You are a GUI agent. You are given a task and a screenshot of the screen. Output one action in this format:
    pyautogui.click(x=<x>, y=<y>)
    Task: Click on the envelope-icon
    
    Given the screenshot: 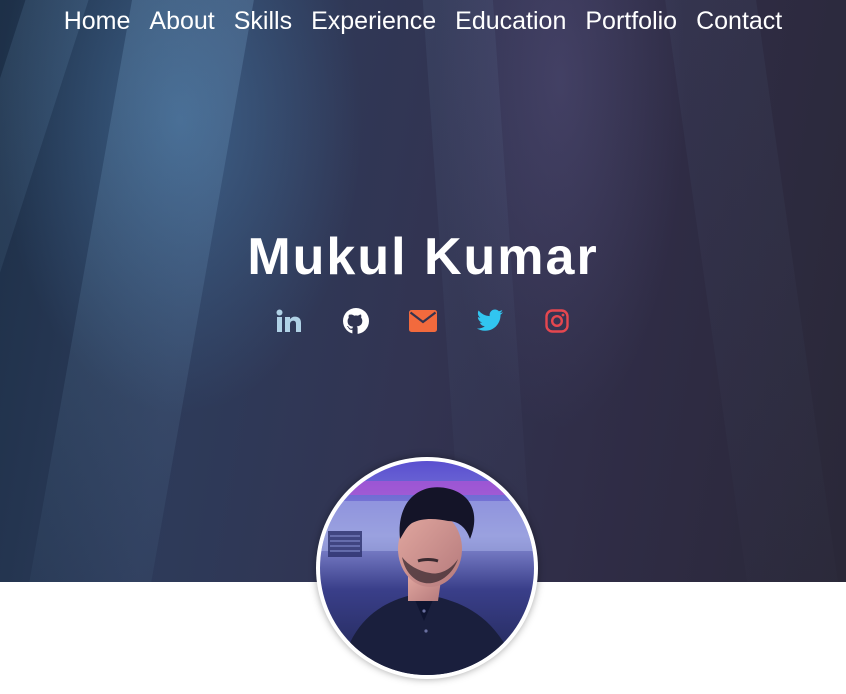 What is the action you would take?
    pyautogui.click(x=423, y=321)
    